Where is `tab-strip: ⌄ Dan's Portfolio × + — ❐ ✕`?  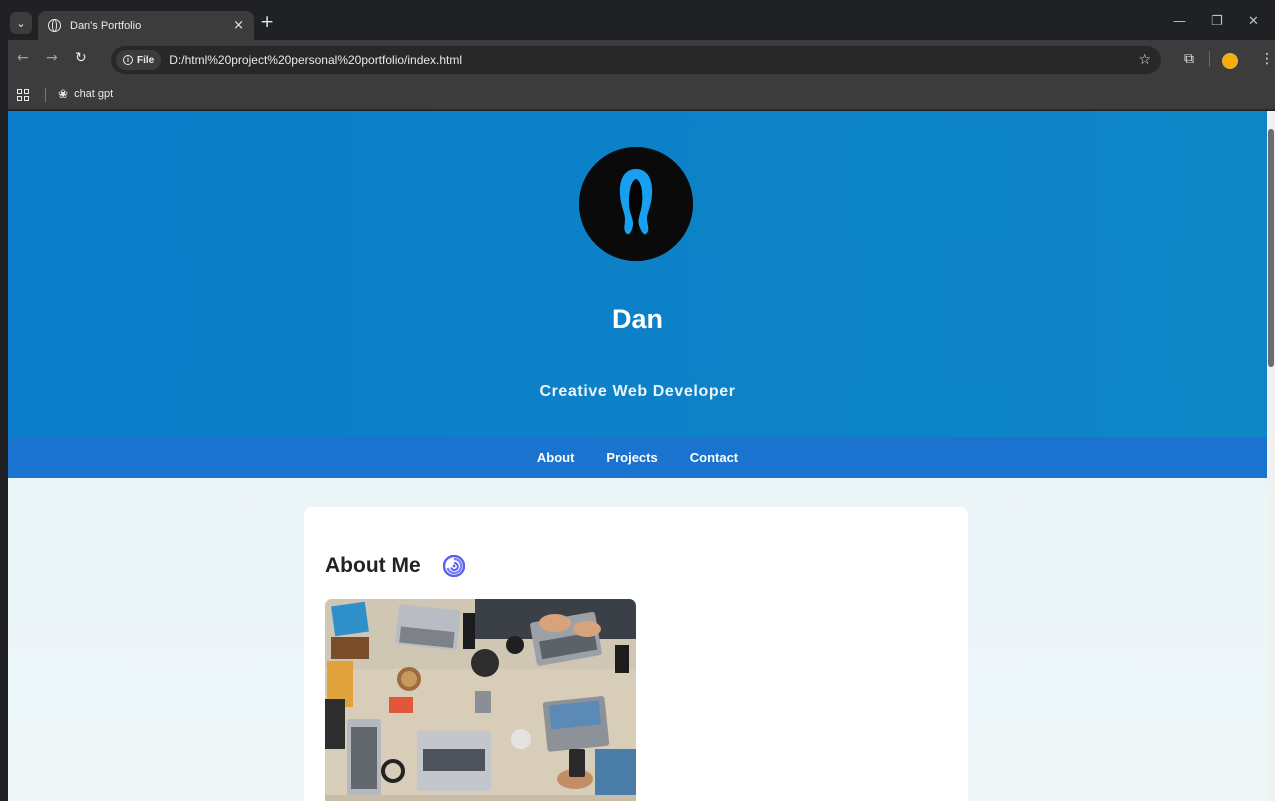
tab-strip: ⌄ Dan's Portfolio × + — ❐ ✕ is located at coordinates (641, 24).